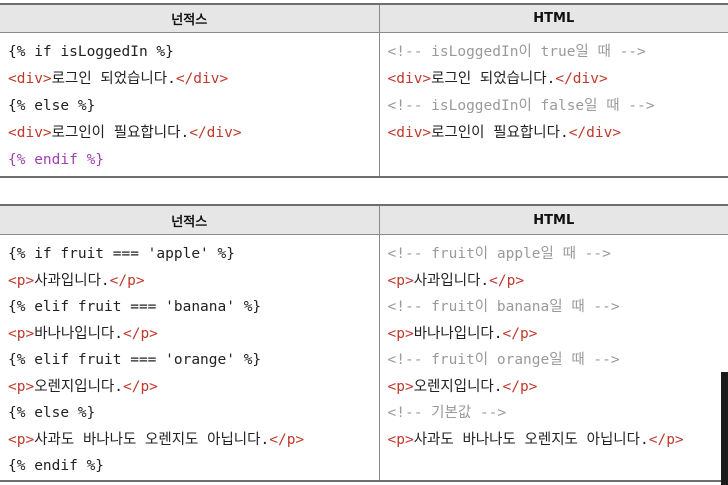  What do you see at coordinates (193, 52) in the screenshot?
I see `code-line: {% if isLoggedIn %}` at bounding box center [193, 52].